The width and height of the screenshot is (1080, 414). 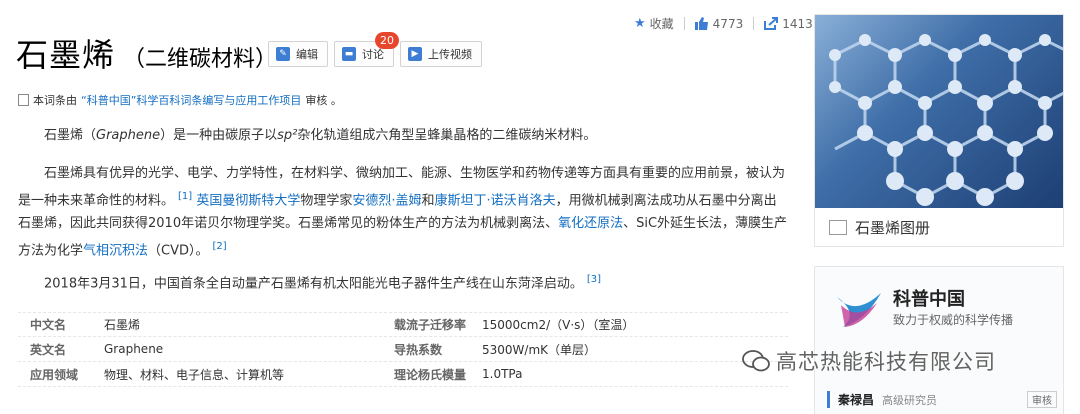 What do you see at coordinates (66, 55) in the screenshot?
I see `title-main: 石墨烯` at bounding box center [66, 55].